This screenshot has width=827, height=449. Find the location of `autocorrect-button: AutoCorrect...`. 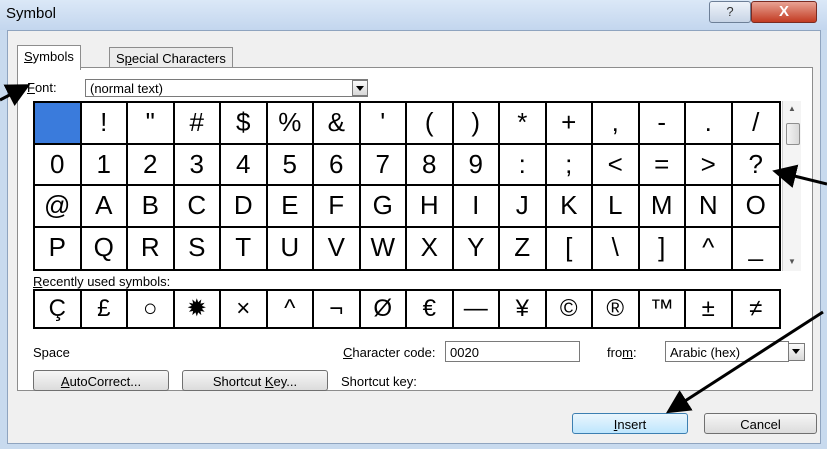

autocorrect-button: AutoCorrect... is located at coordinates (101, 380).